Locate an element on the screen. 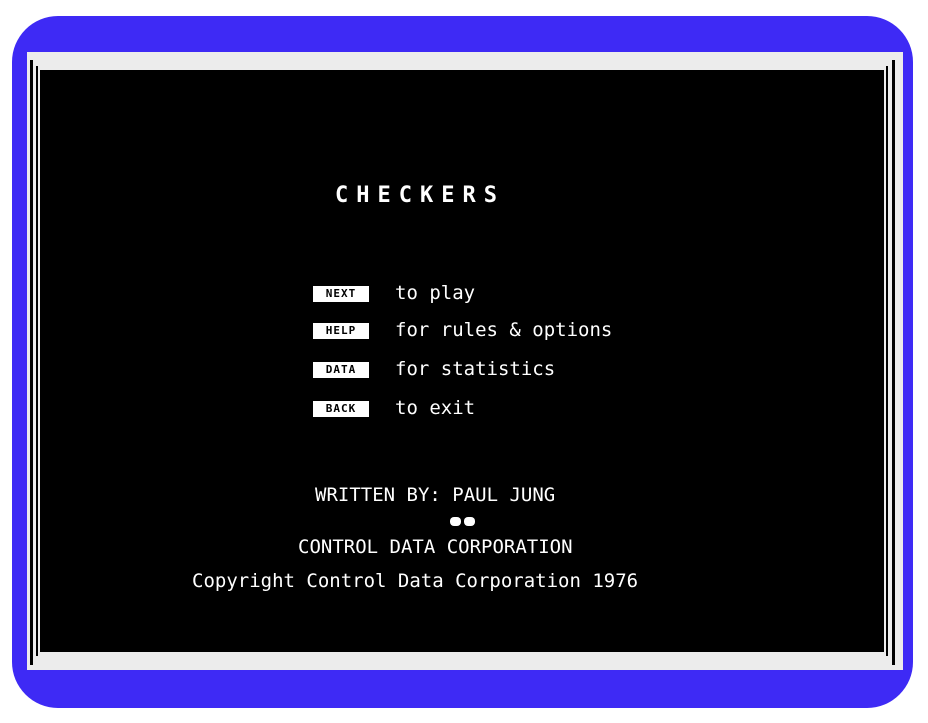  data-key: DATA is located at coordinates (341, 370).